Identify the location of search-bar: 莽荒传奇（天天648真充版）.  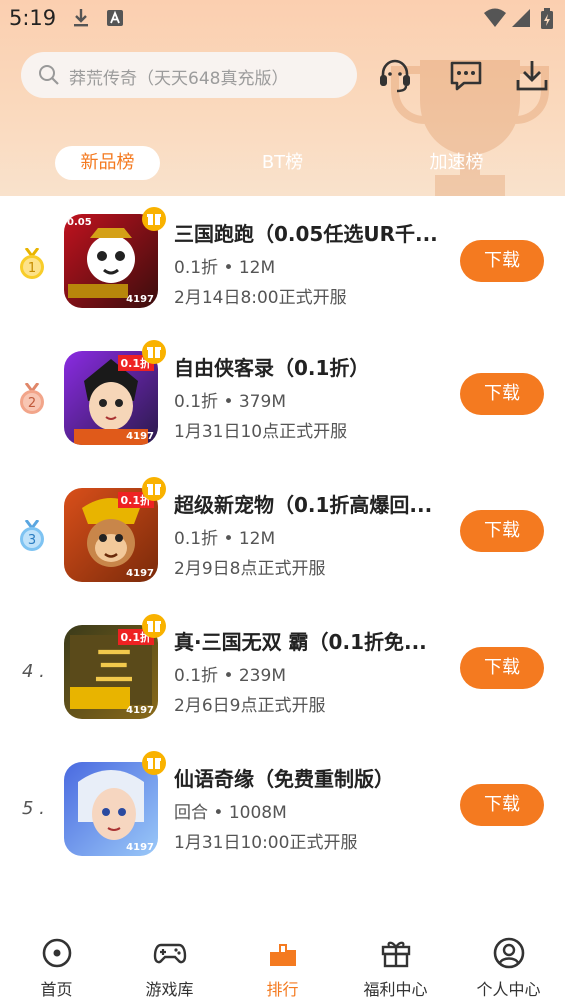
(189, 75).